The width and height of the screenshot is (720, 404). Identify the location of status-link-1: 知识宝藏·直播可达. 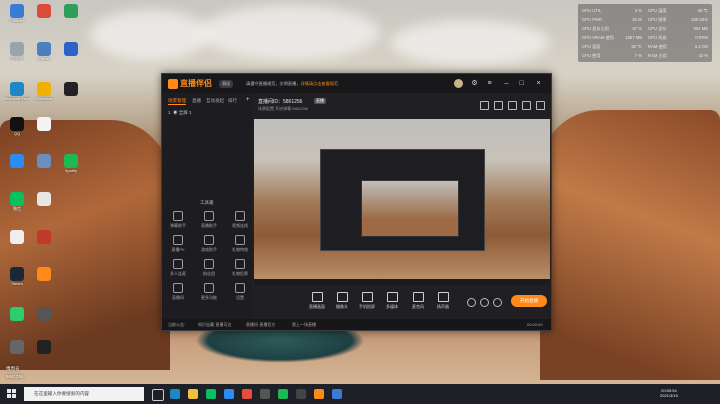
(214, 325).